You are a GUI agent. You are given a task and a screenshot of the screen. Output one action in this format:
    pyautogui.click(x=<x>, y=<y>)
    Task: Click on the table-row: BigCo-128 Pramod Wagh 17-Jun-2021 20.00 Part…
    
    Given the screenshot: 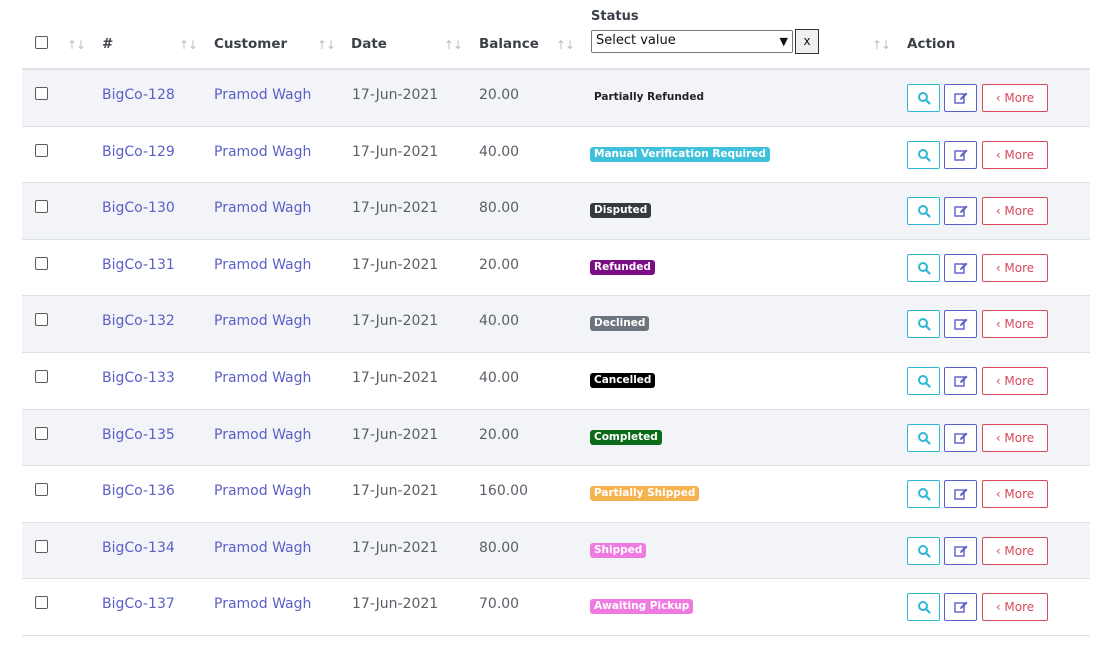 What is the action you would take?
    pyautogui.click(x=556, y=98)
    